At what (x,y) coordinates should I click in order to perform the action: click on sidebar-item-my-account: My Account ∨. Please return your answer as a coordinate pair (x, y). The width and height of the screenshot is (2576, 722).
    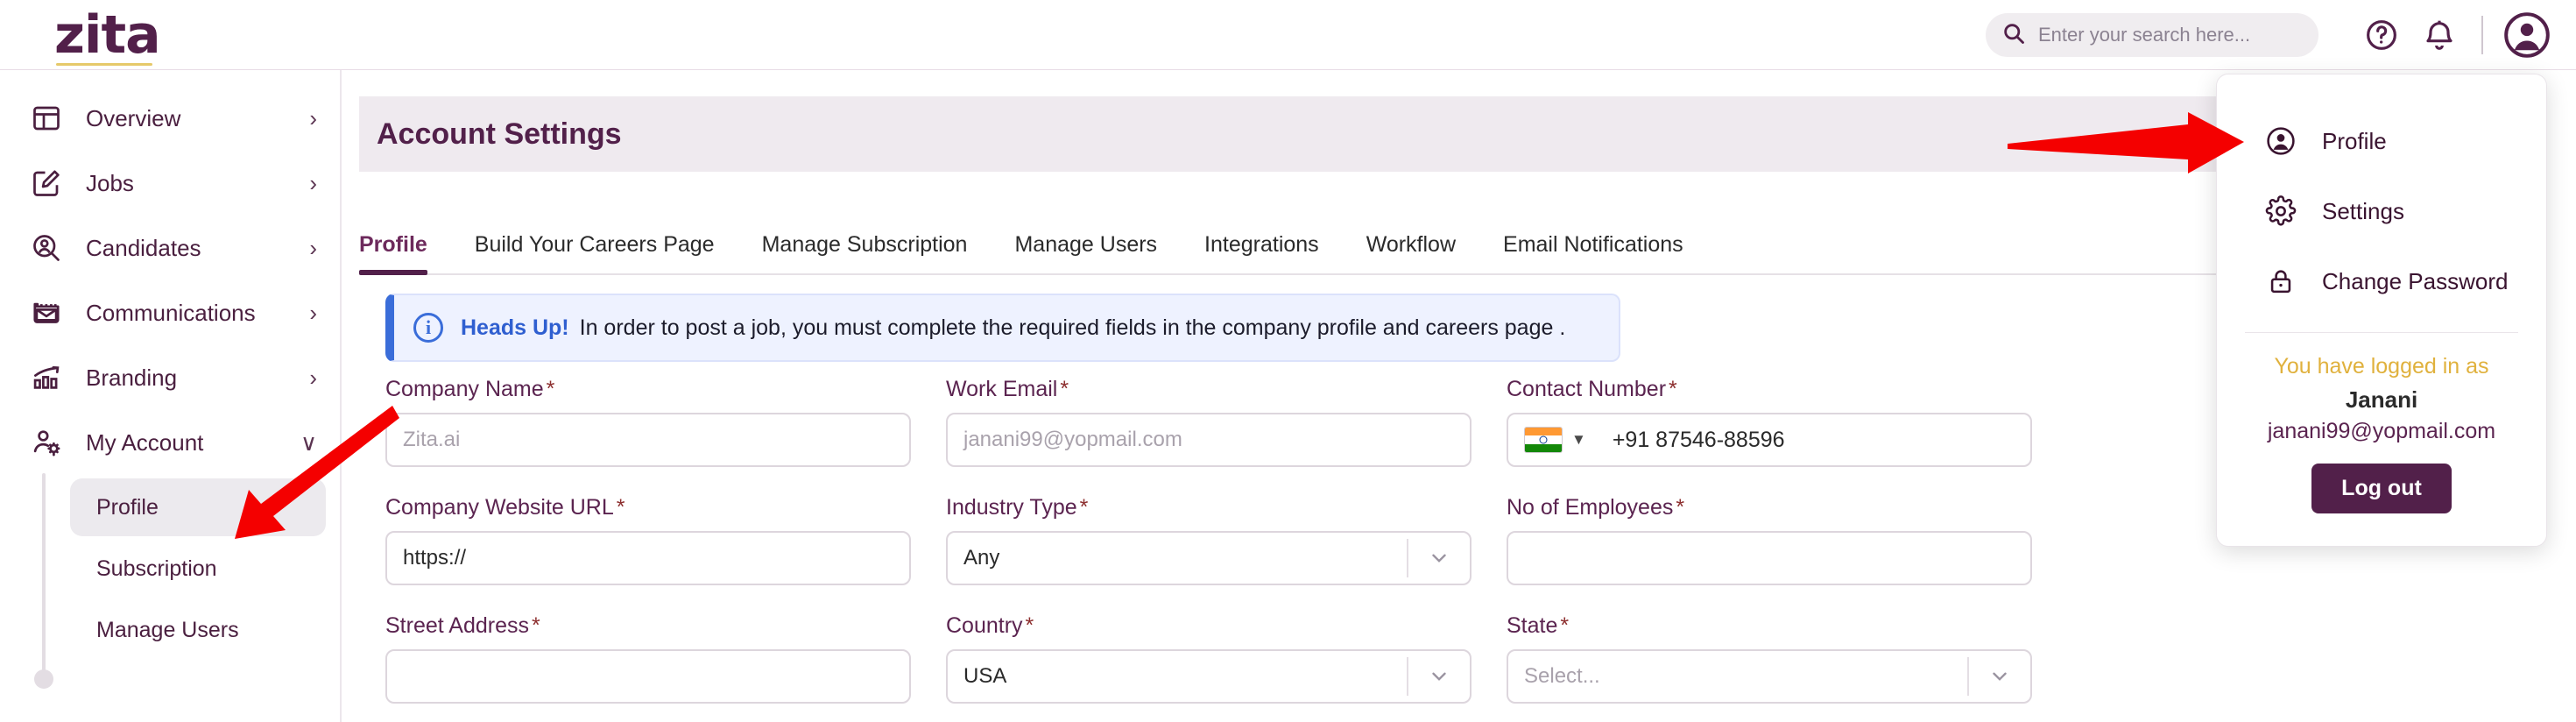
    Looking at the image, I should click on (170, 443).